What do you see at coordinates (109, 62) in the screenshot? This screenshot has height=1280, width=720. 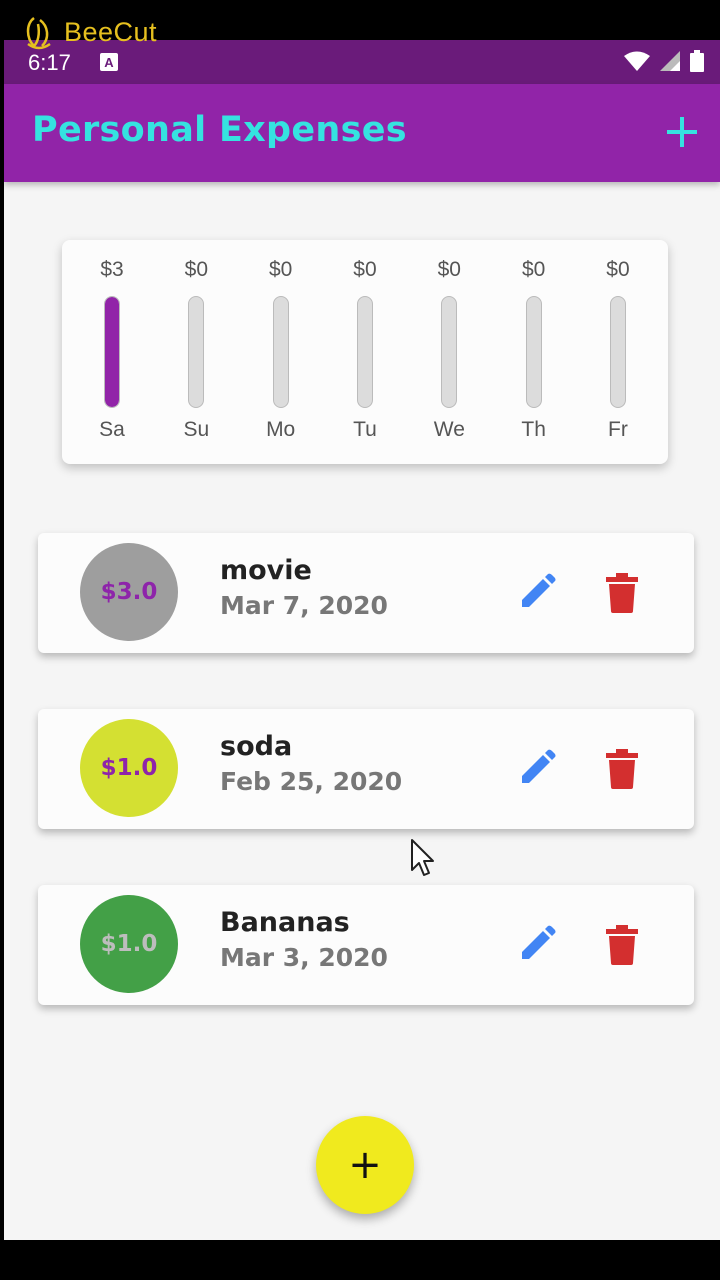 I see `notification-icon: A` at bounding box center [109, 62].